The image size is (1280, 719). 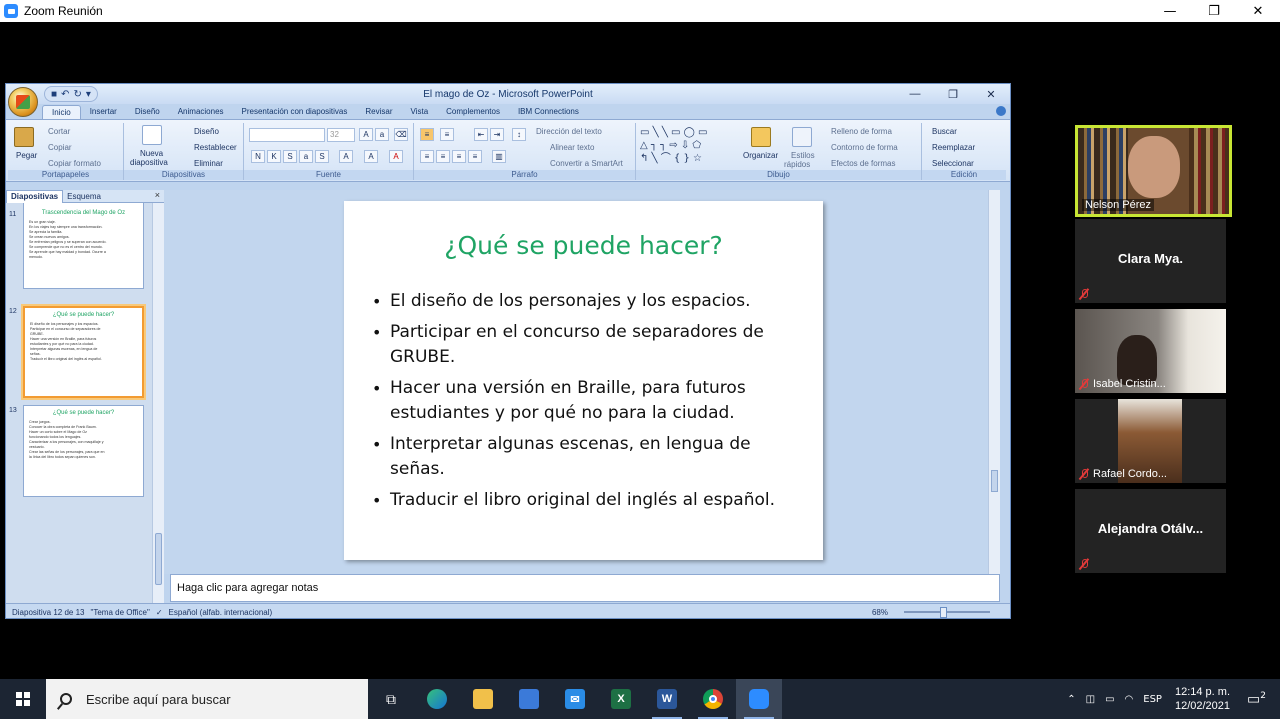 What do you see at coordinates (391, 699) in the screenshot?
I see `task-view-button: ⧉` at bounding box center [391, 699].